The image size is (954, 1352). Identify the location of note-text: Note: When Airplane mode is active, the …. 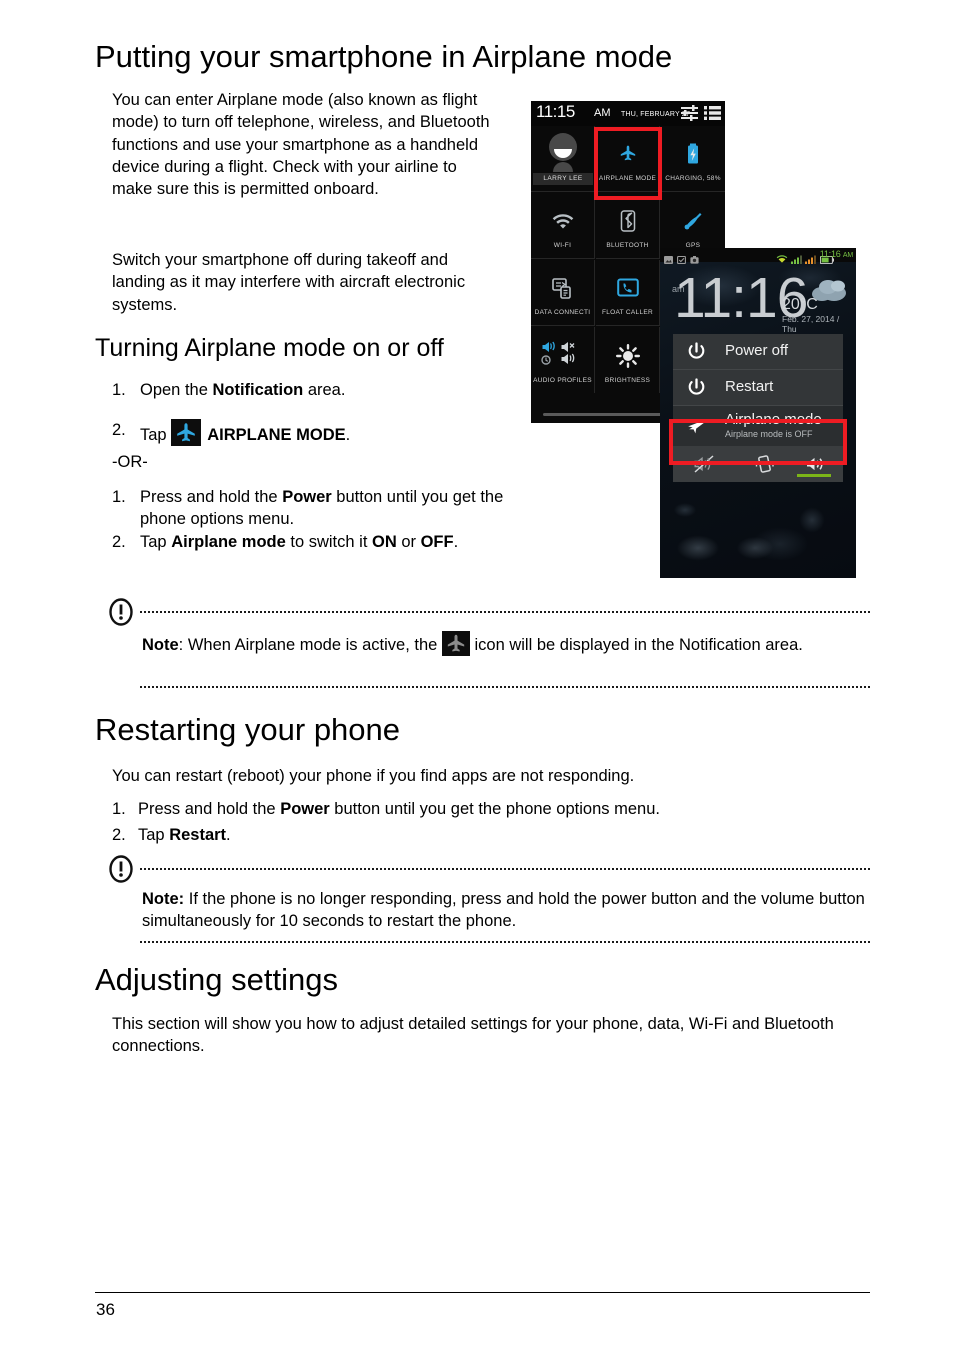
(506, 643).